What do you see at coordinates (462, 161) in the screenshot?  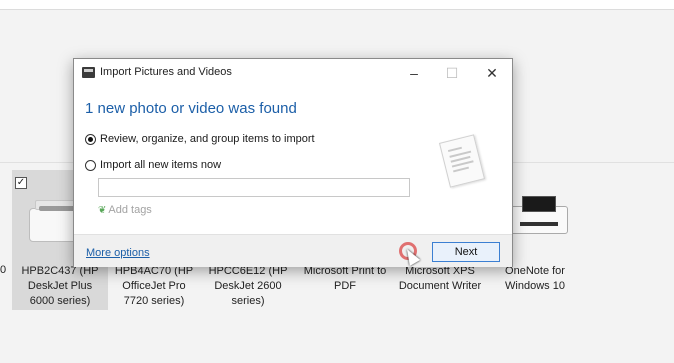 I see `document-illustration-icon` at bounding box center [462, 161].